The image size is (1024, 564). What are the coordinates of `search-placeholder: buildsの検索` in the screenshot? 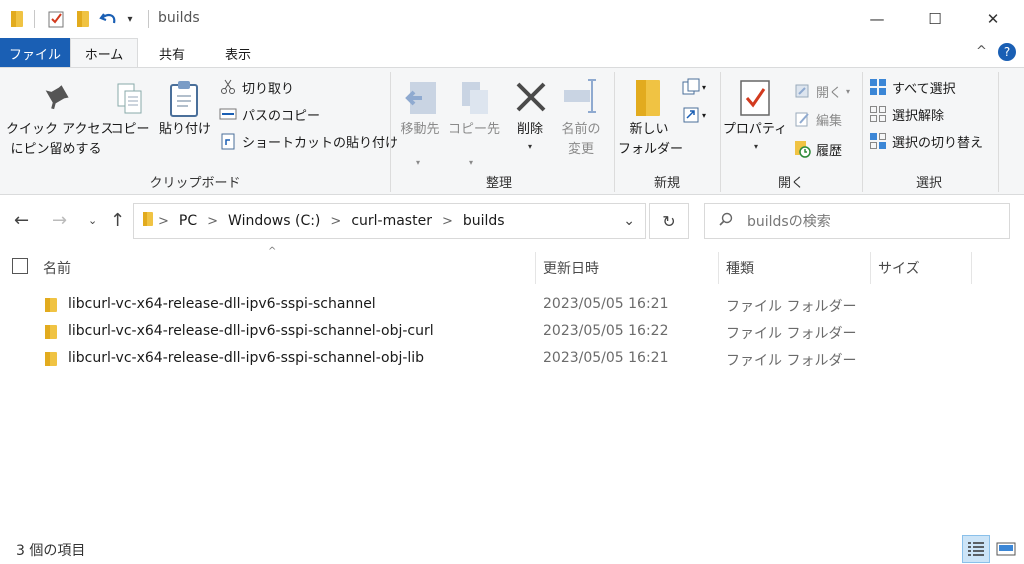 It's located at (789, 222).